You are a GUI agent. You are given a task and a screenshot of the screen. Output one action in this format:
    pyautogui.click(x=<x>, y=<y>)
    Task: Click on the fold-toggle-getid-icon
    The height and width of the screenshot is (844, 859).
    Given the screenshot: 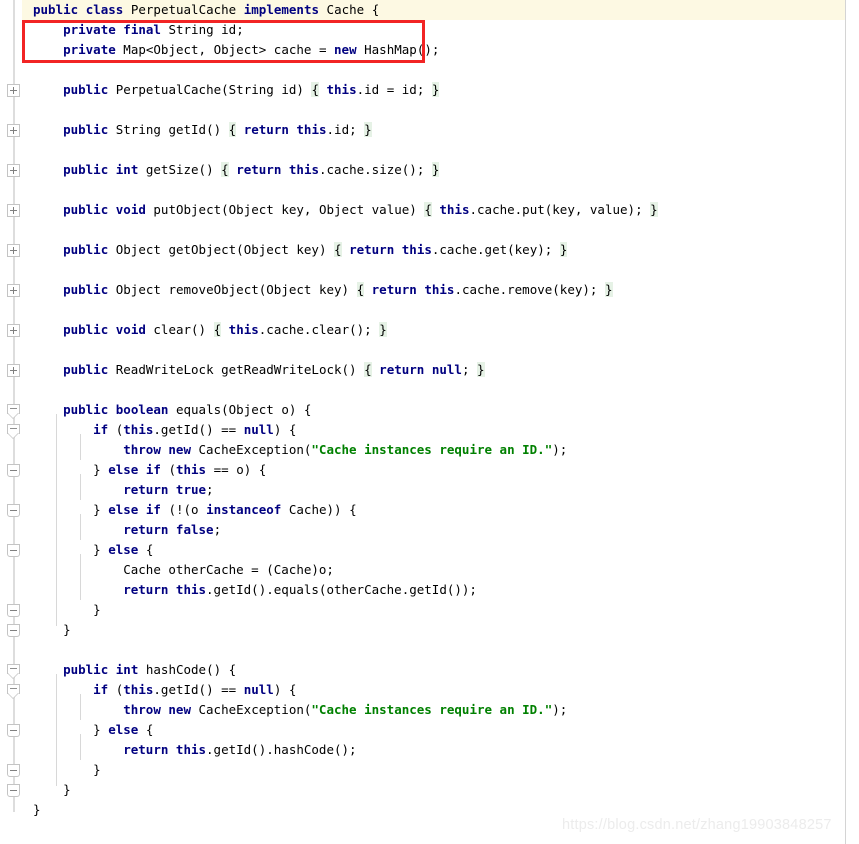 What is the action you would take?
    pyautogui.click(x=13, y=130)
    